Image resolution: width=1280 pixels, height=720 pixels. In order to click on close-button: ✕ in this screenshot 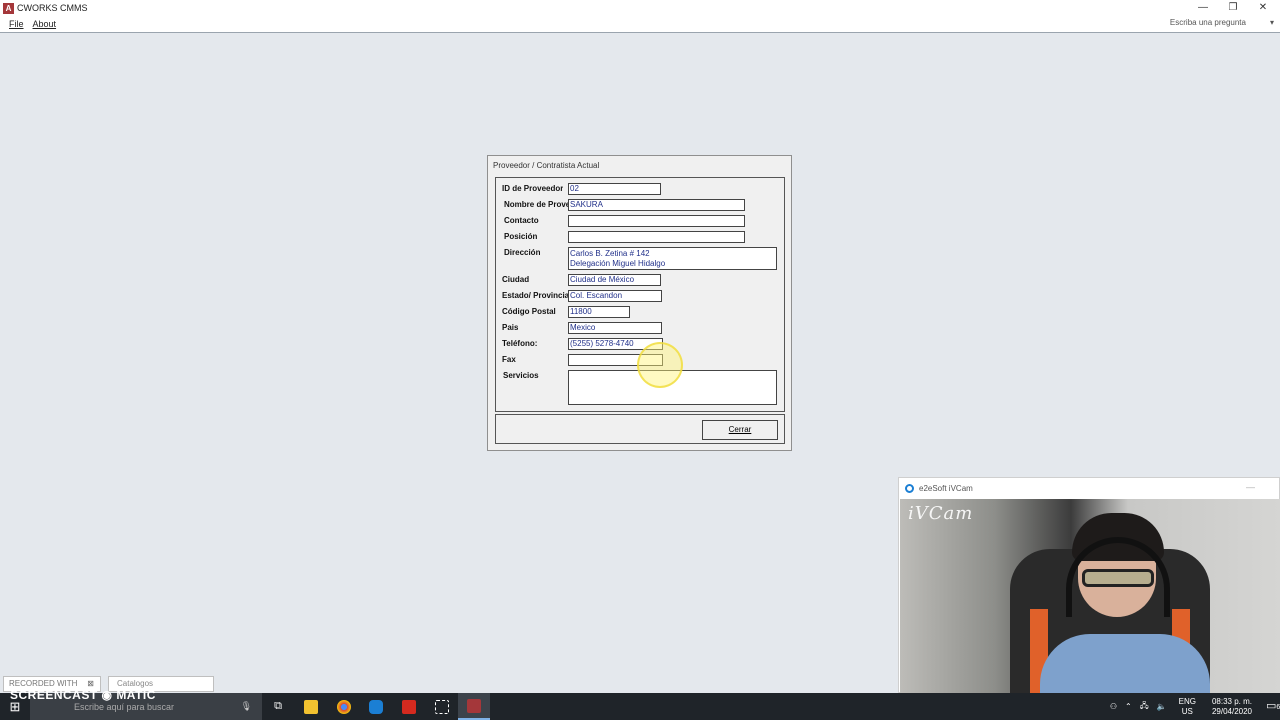, I will do `click(1263, 8)`.